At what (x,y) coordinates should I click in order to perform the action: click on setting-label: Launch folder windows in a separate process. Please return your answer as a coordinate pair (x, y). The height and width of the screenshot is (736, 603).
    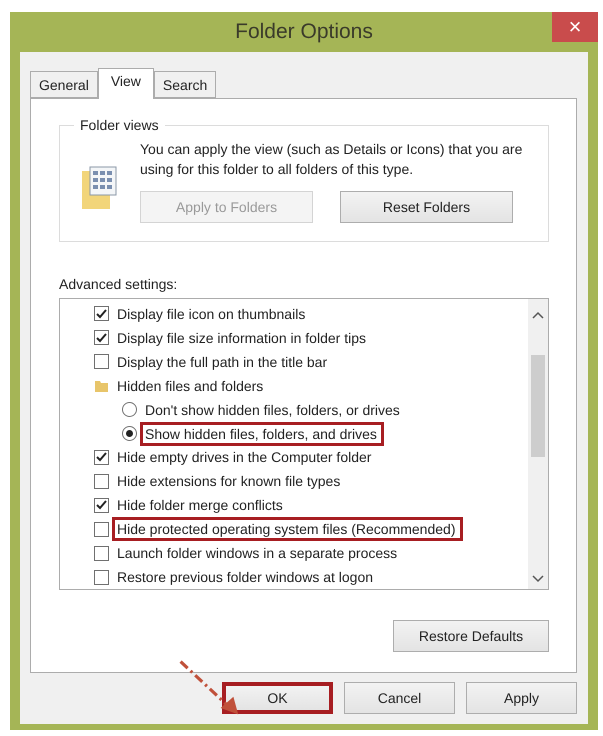
    Looking at the image, I should click on (257, 553).